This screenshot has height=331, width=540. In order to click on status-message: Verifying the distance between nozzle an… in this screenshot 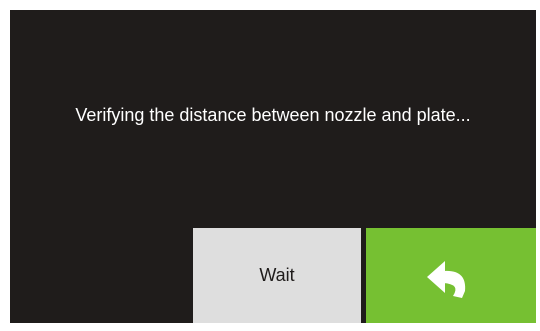, I will do `click(273, 115)`.